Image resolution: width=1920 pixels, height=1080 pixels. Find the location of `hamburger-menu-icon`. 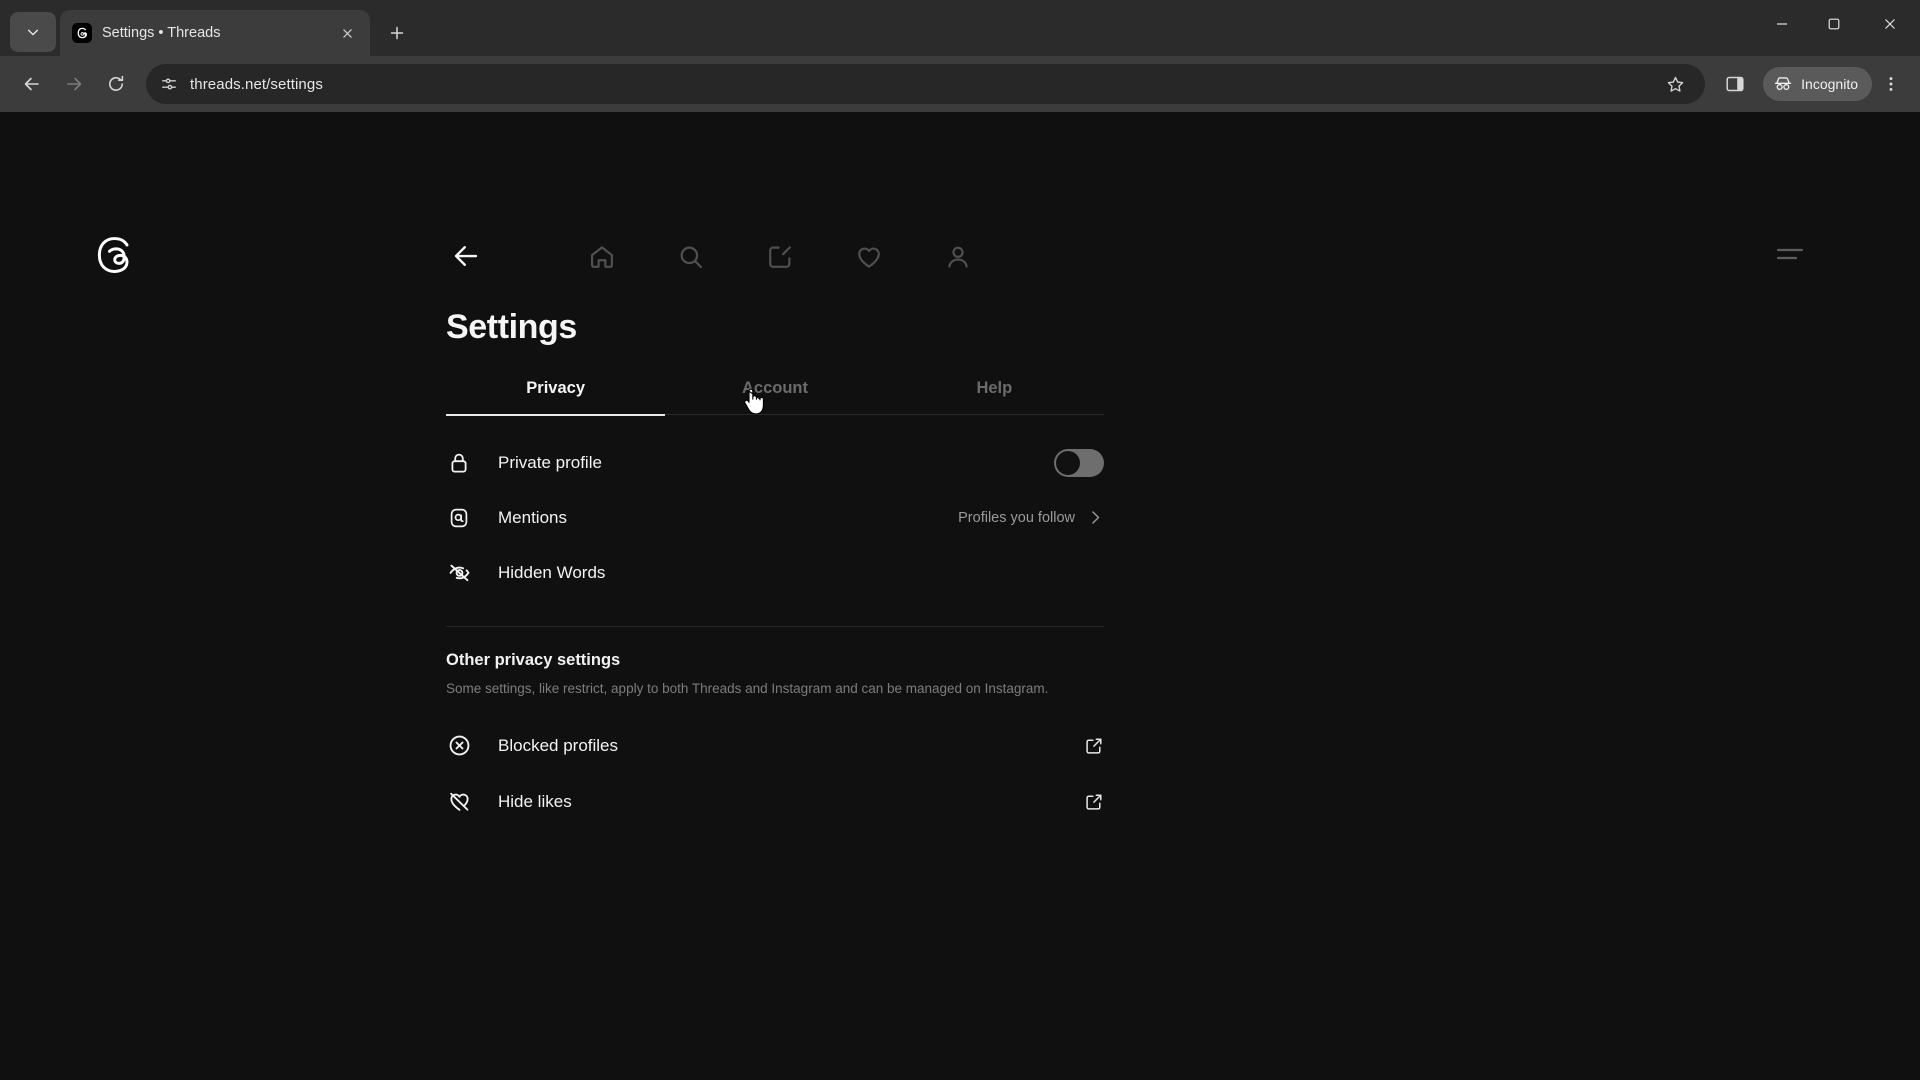

hamburger-menu-icon is located at coordinates (1790, 254).